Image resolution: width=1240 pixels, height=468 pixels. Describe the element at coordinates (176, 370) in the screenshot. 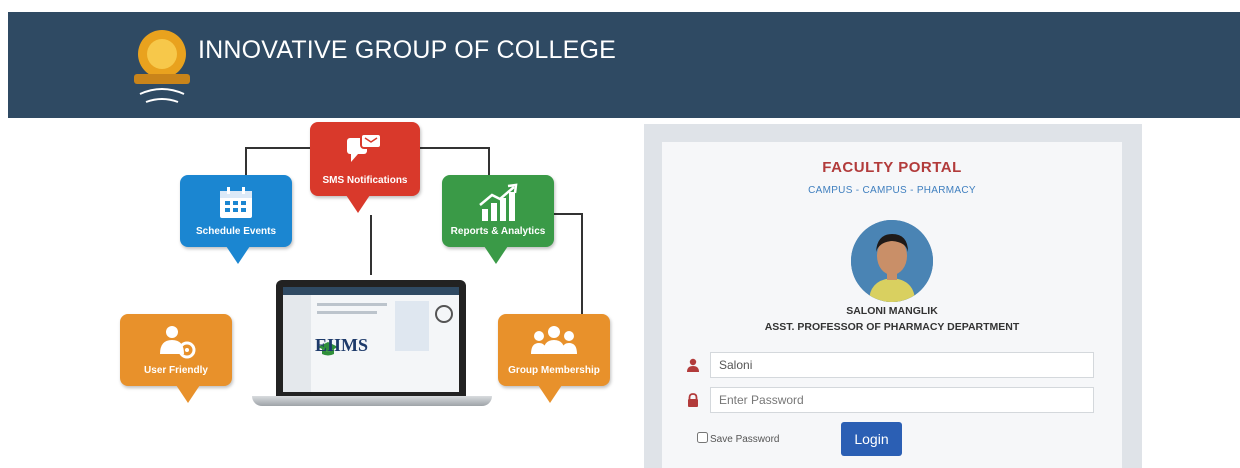

I see `feature-label: User Friendly` at that location.